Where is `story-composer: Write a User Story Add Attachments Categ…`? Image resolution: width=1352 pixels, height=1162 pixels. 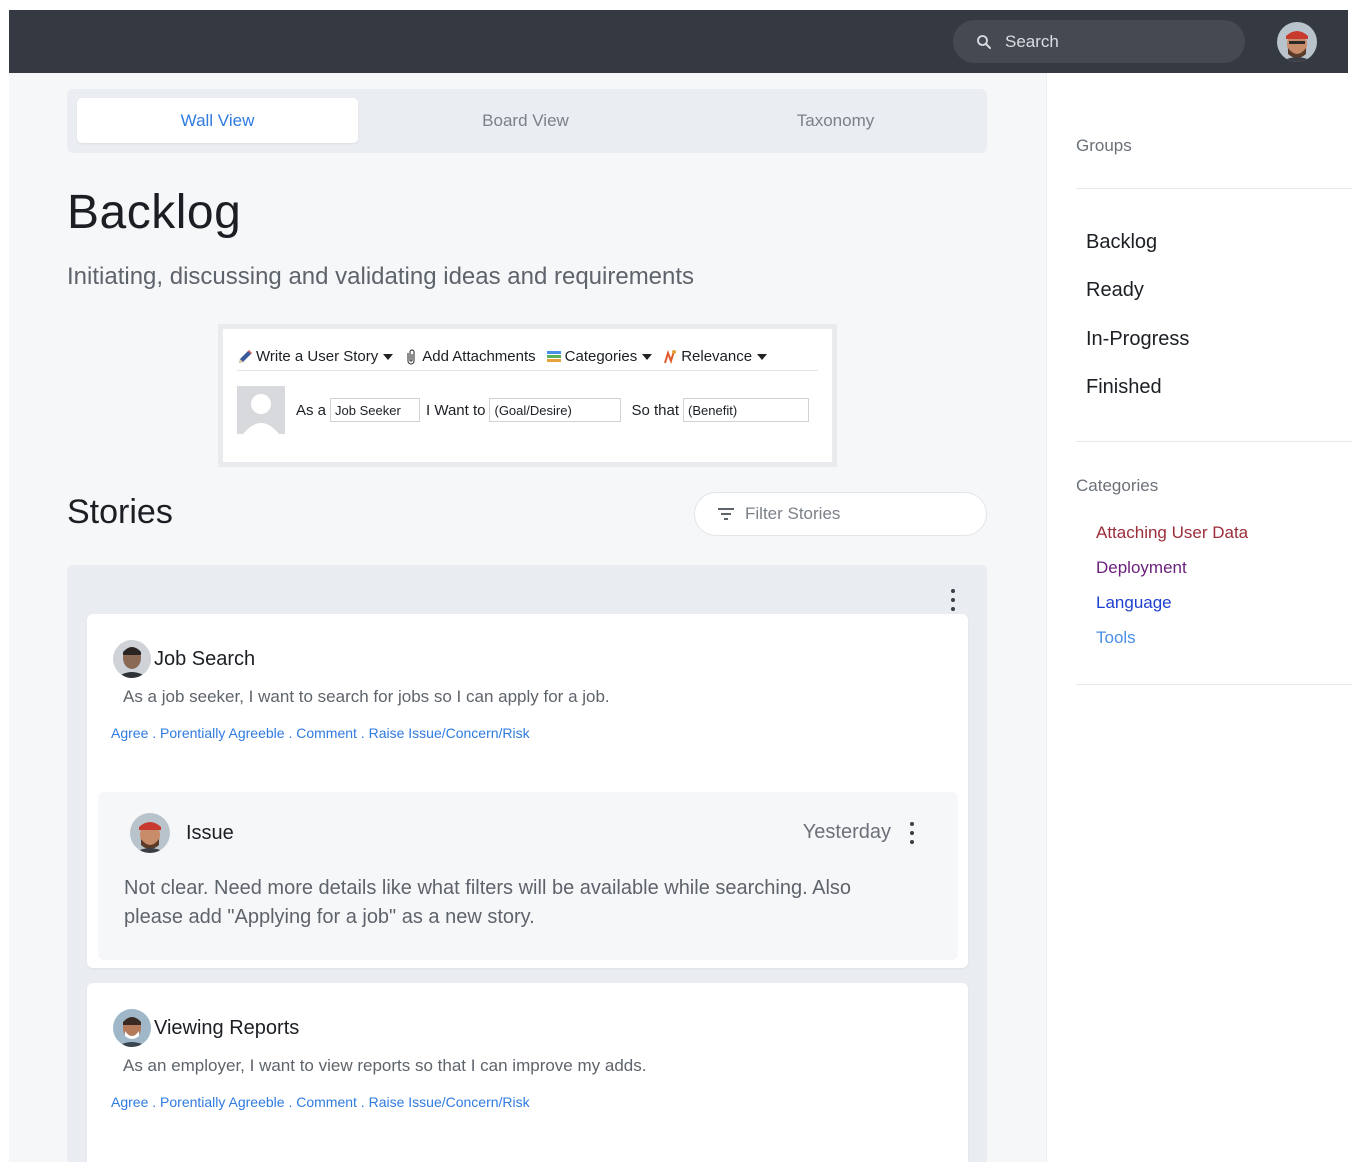 story-composer: Write a User Story Add Attachments Categ… is located at coordinates (527, 395).